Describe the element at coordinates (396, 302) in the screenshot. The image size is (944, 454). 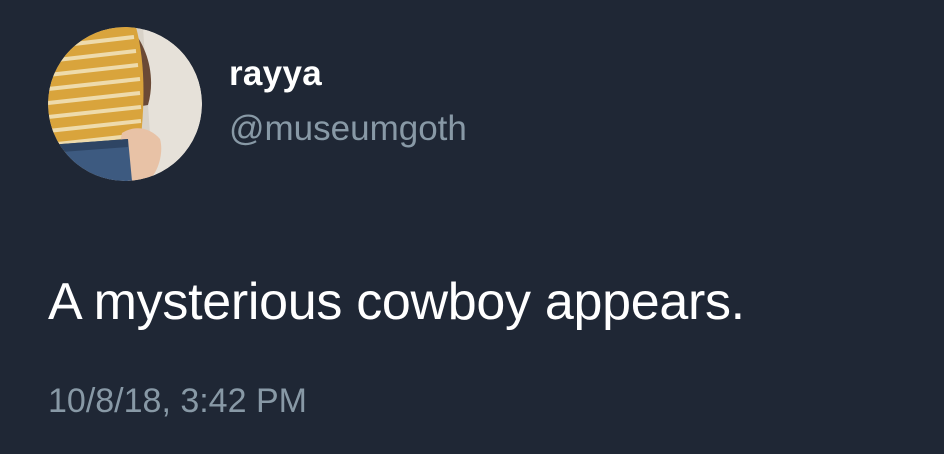
I see `tweet-text: A mysterious cowboy appears.` at that location.